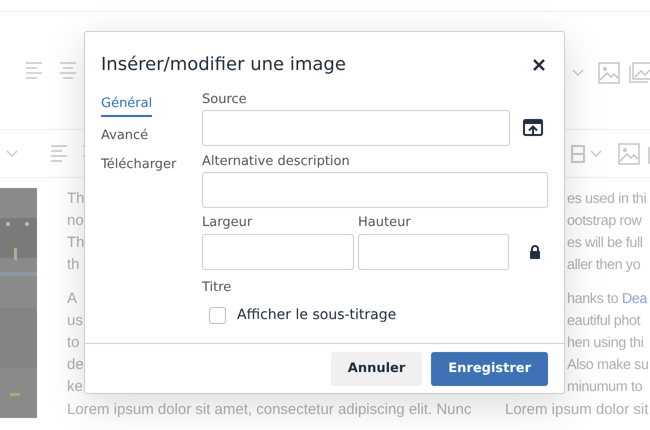 This screenshot has width=650, height=430. What do you see at coordinates (126, 105) in the screenshot?
I see `tab: Général` at bounding box center [126, 105].